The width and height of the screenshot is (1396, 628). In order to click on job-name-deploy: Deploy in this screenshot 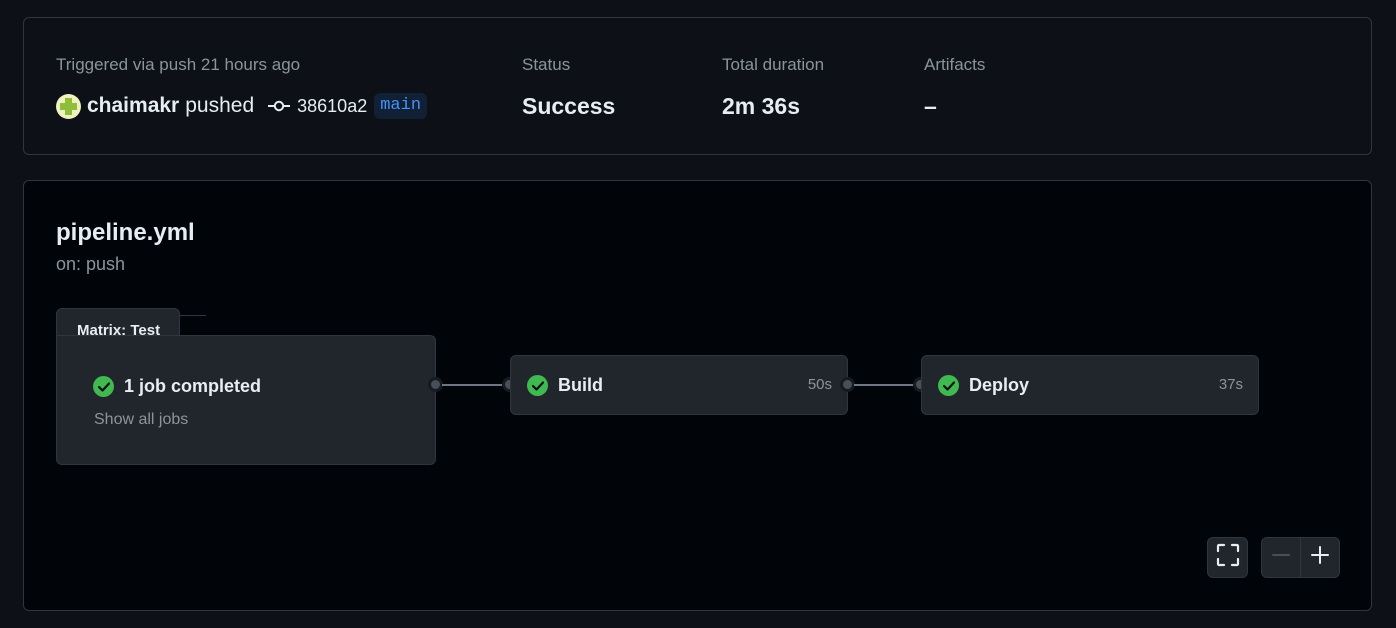, I will do `click(999, 385)`.